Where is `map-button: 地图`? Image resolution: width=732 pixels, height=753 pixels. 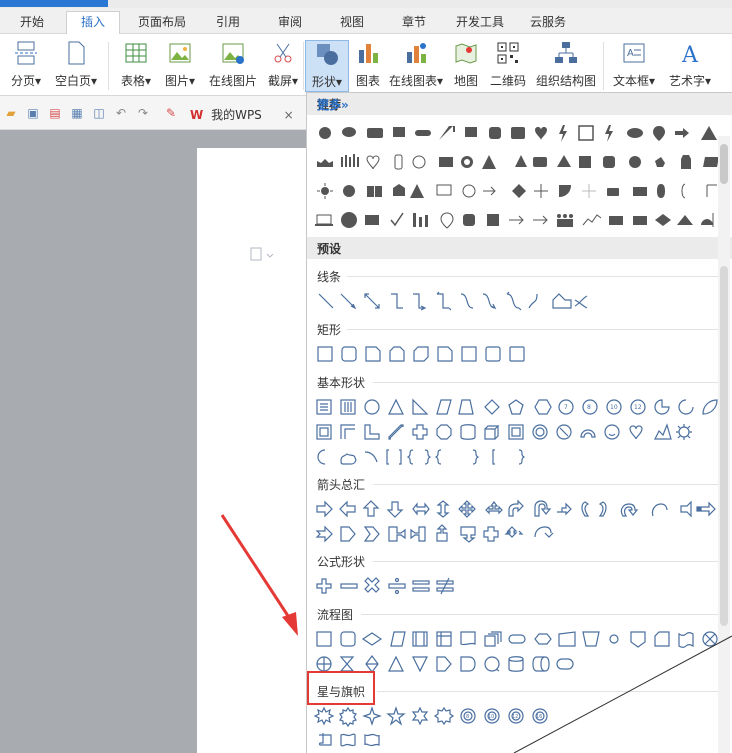
map-button: 地图 is located at coordinates (466, 66).